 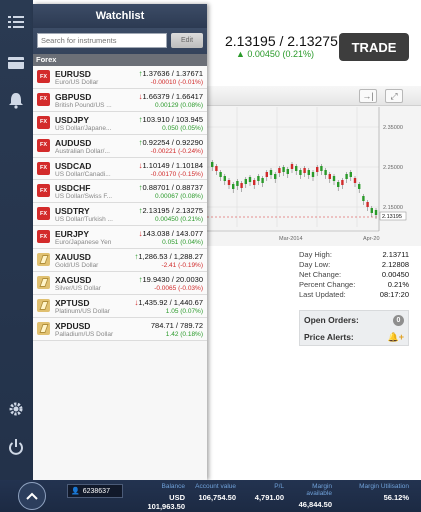 I want to click on stat-value: 08:17:20, so click(x=394, y=294).